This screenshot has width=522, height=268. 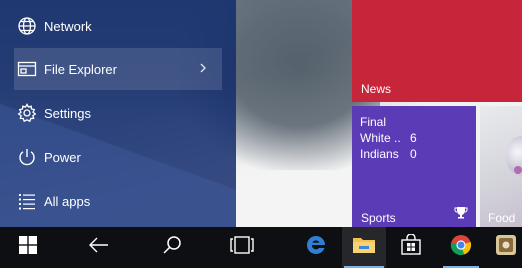 I want to click on team-score: 0, so click(x=413, y=154).